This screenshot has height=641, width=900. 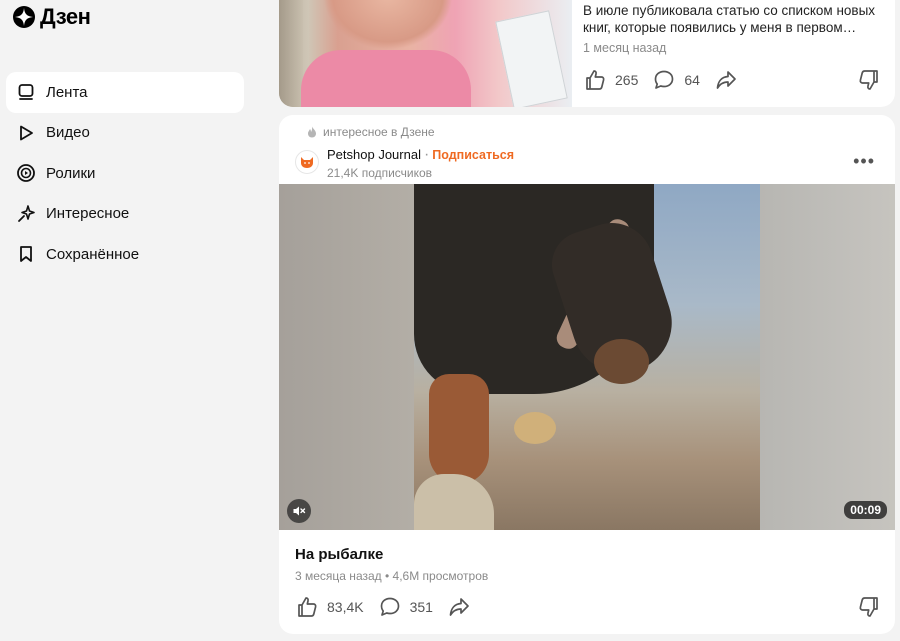 I want to click on source-label: интересное в Дзене, so click(x=379, y=132).